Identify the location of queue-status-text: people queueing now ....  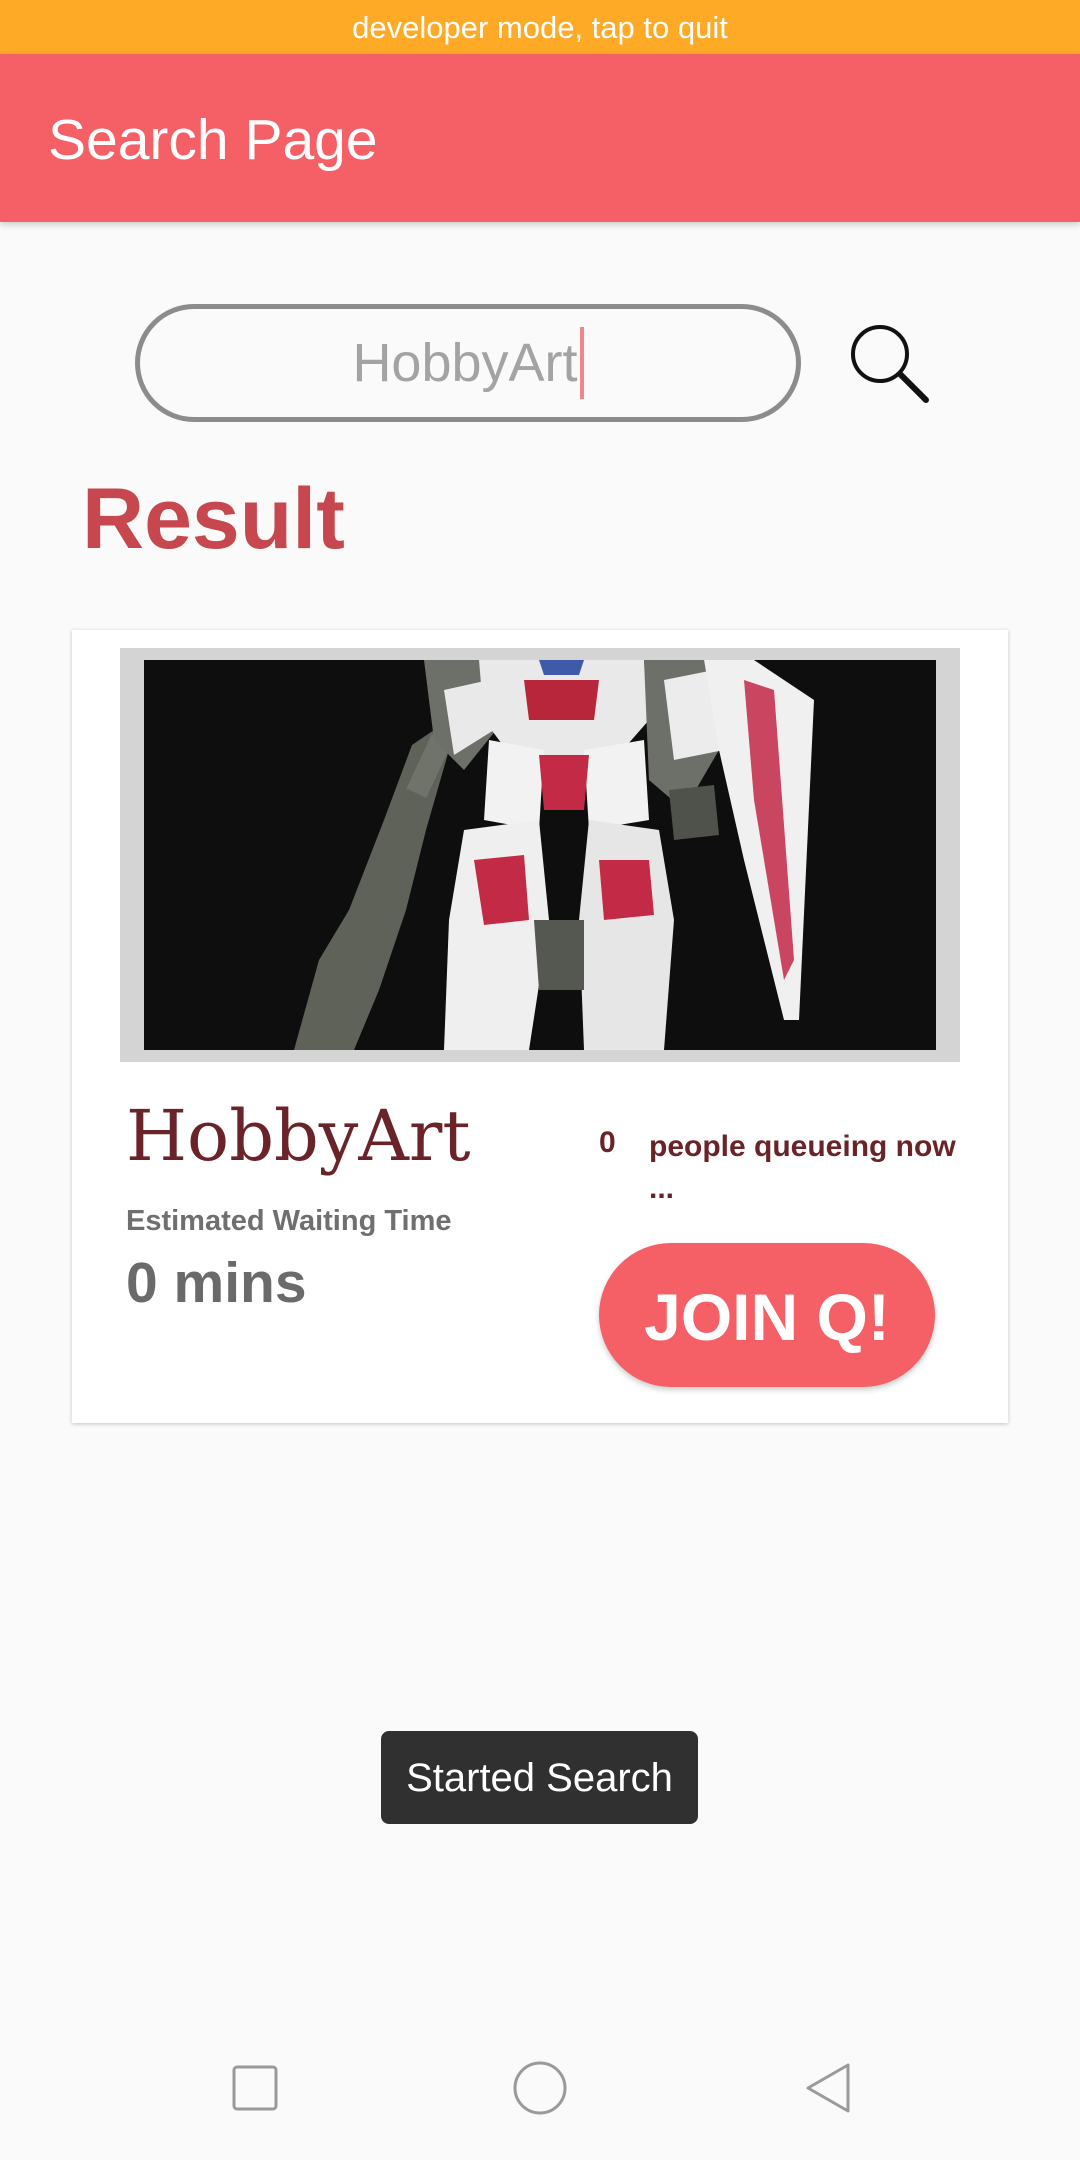
(802, 1167).